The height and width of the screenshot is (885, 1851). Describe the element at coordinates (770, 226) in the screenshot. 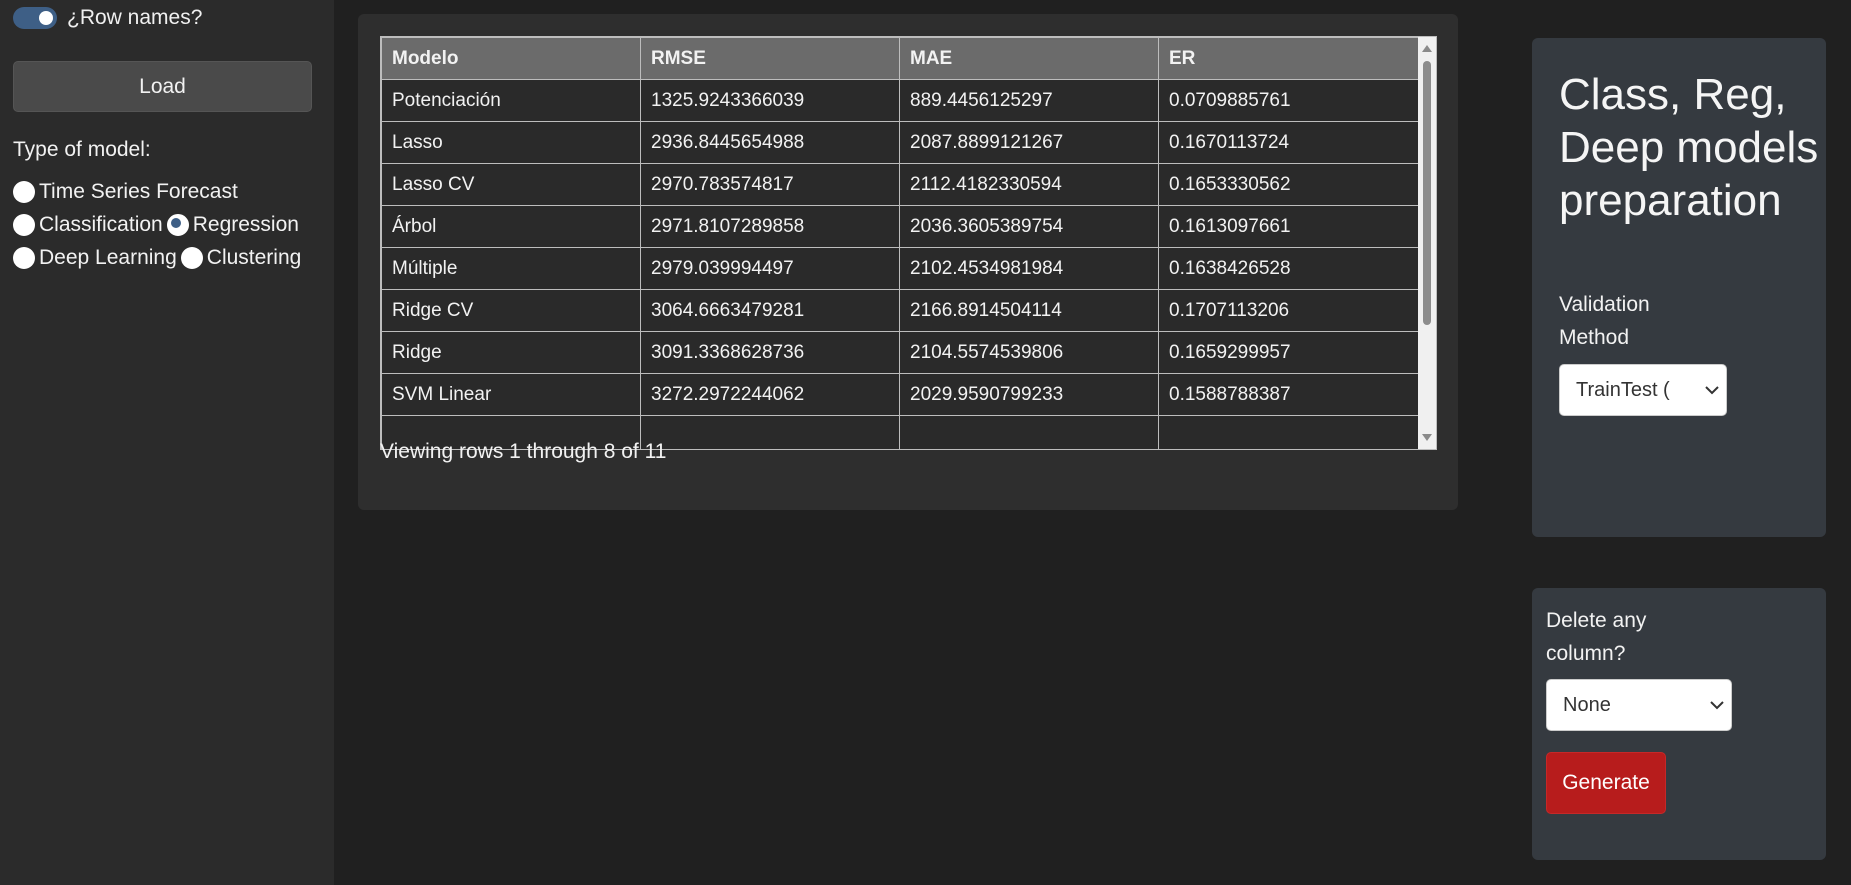

I see `table-cell: 2971.8107289858` at that location.